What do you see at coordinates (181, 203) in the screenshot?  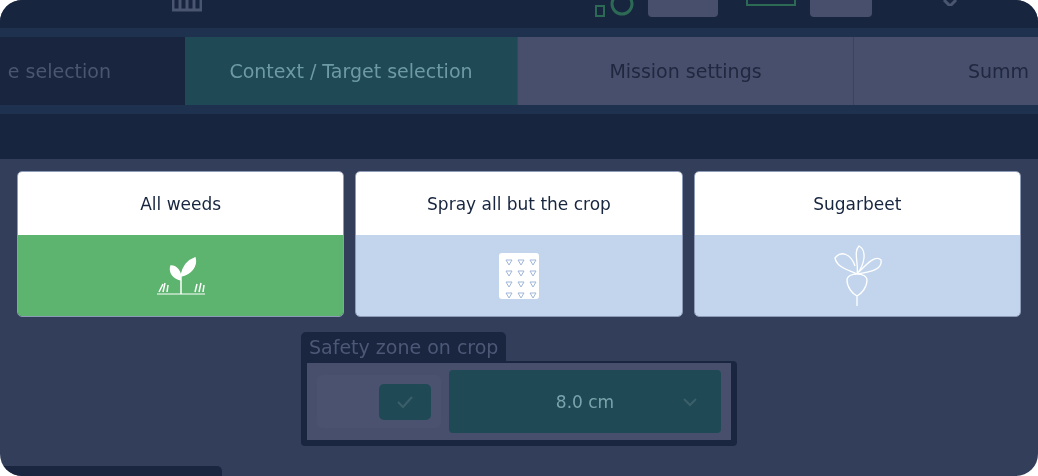 I see `card-title: All weeds` at bounding box center [181, 203].